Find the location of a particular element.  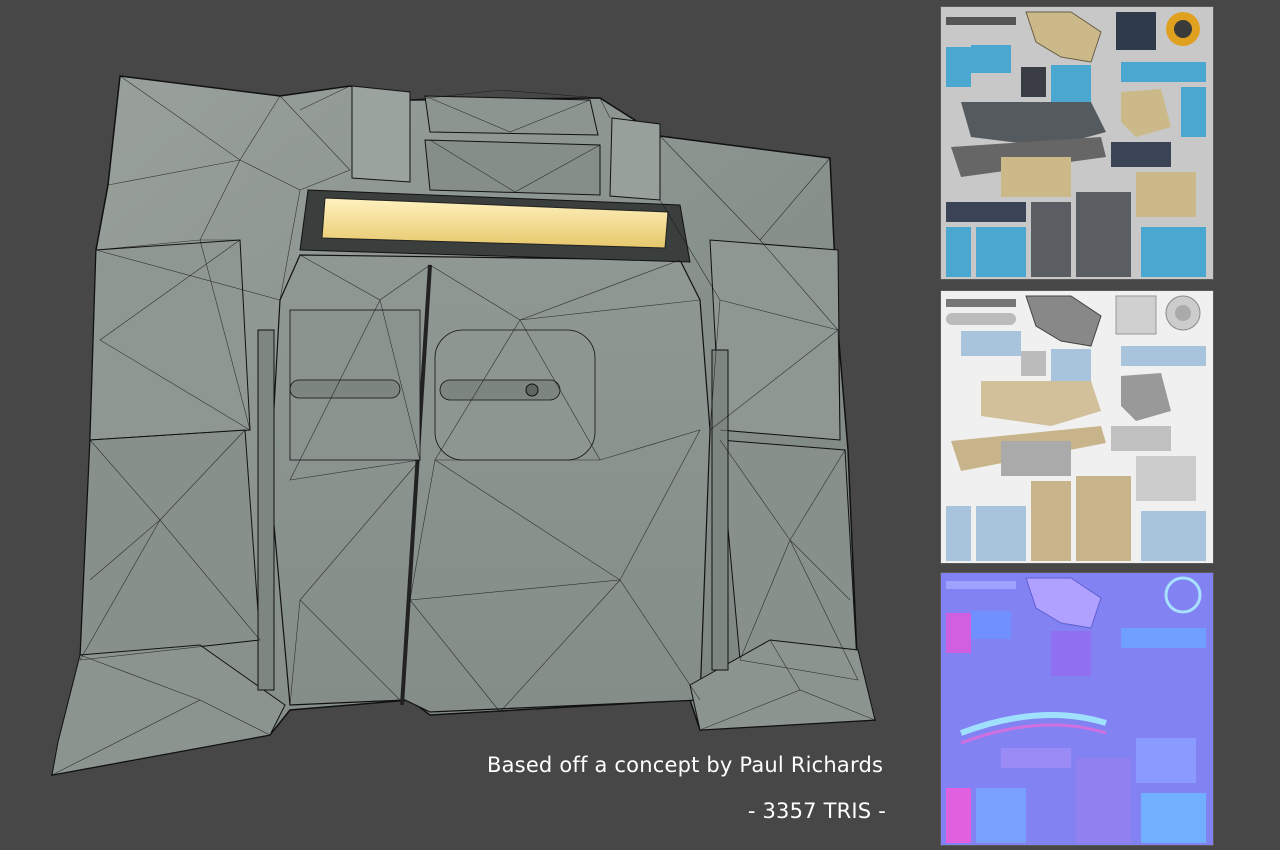

normal-map is located at coordinates (1077, 709).